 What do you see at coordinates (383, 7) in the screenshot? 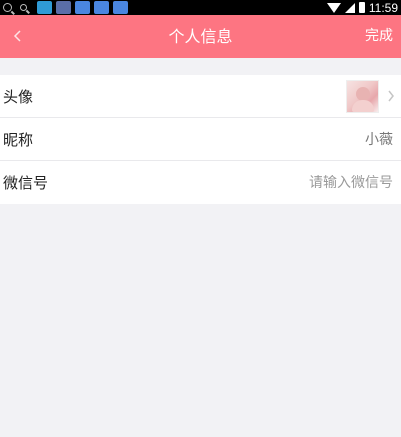
I see `status-time: 11:59` at bounding box center [383, 7].